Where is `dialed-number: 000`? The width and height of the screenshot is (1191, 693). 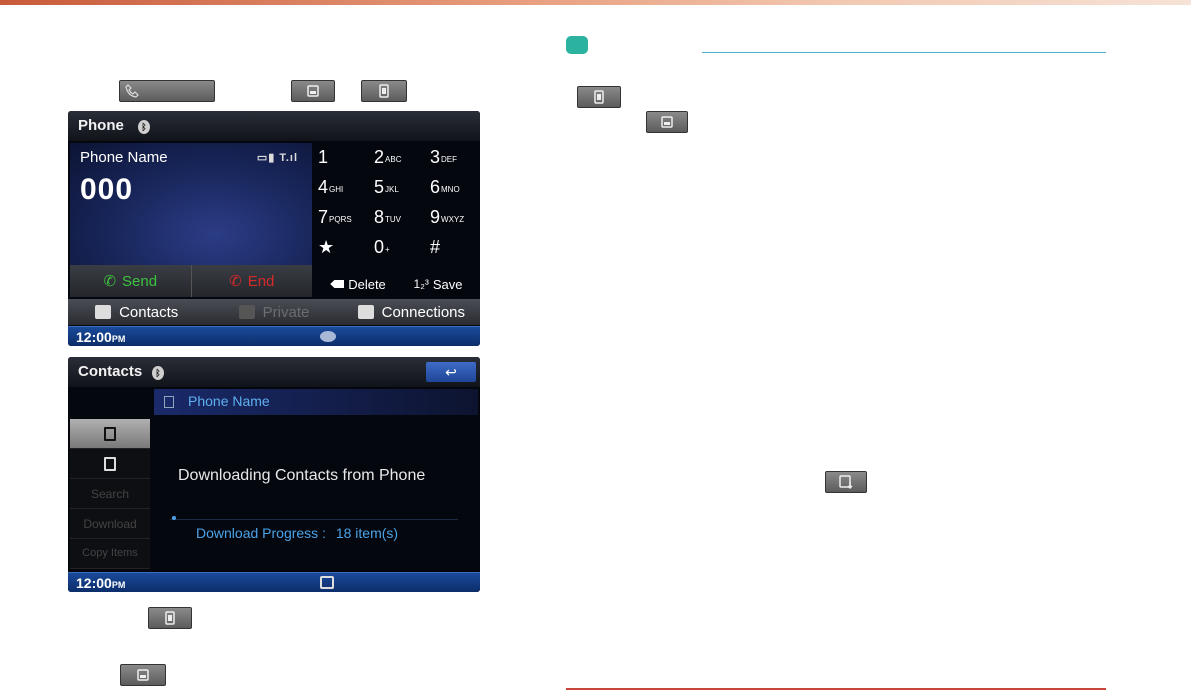 dialed-number: 000 is located at coordinates (107, 189).